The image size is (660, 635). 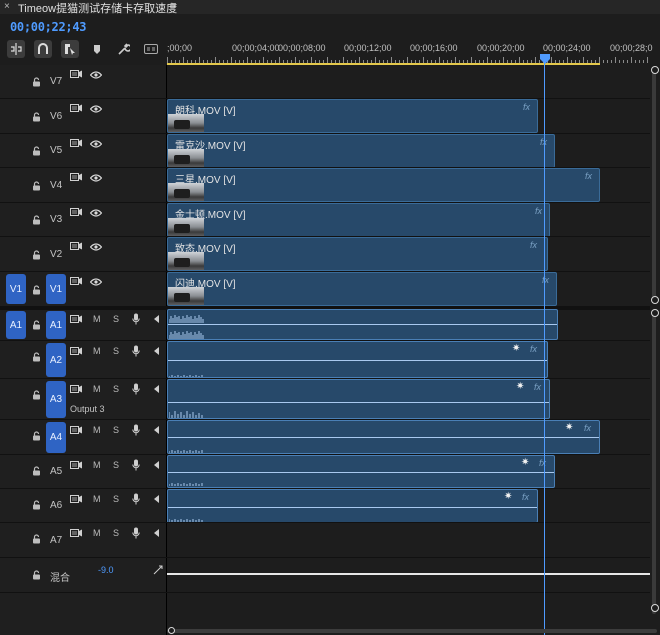 What do you see at coordinates (16, 289) in the screenshot?
I see `source-patch-v1: V1` at bounding box center [16, 289].